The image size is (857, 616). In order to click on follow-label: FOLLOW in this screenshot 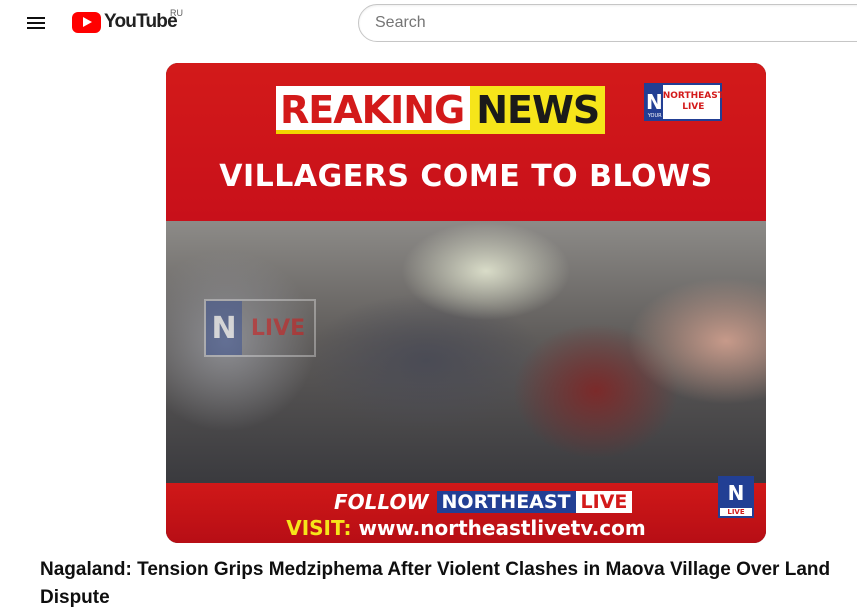, I will do `click(381, 502)`.